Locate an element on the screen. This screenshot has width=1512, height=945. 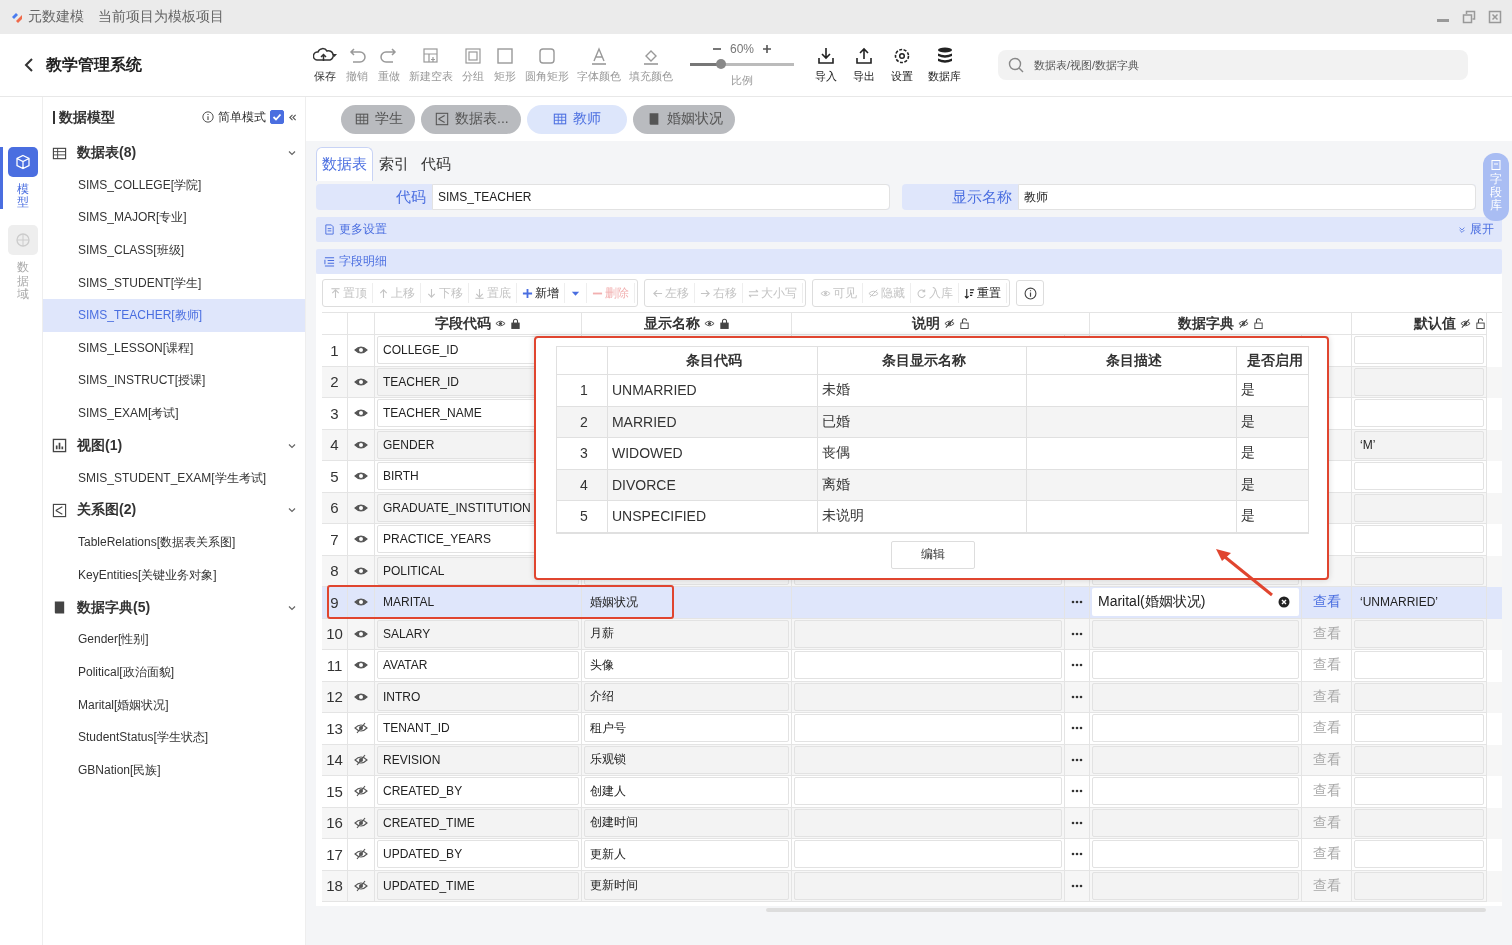
database-tool-button: 数据库 is located at coordinates (944, 65).